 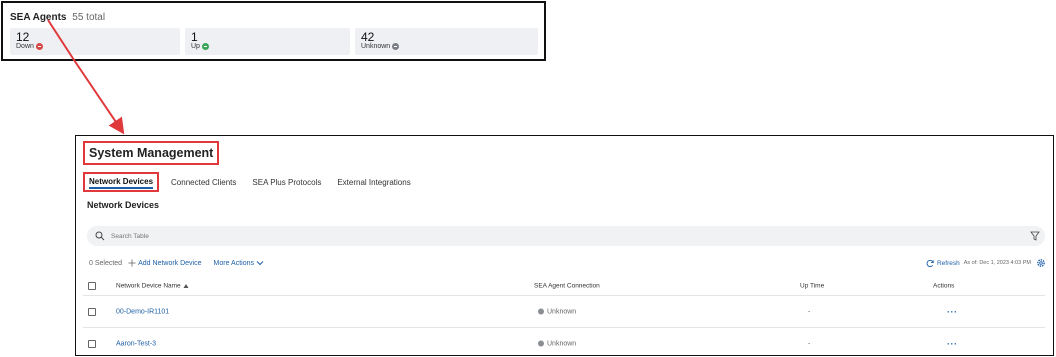 I want to click on down-status-icon, so click(x=39, y=46).